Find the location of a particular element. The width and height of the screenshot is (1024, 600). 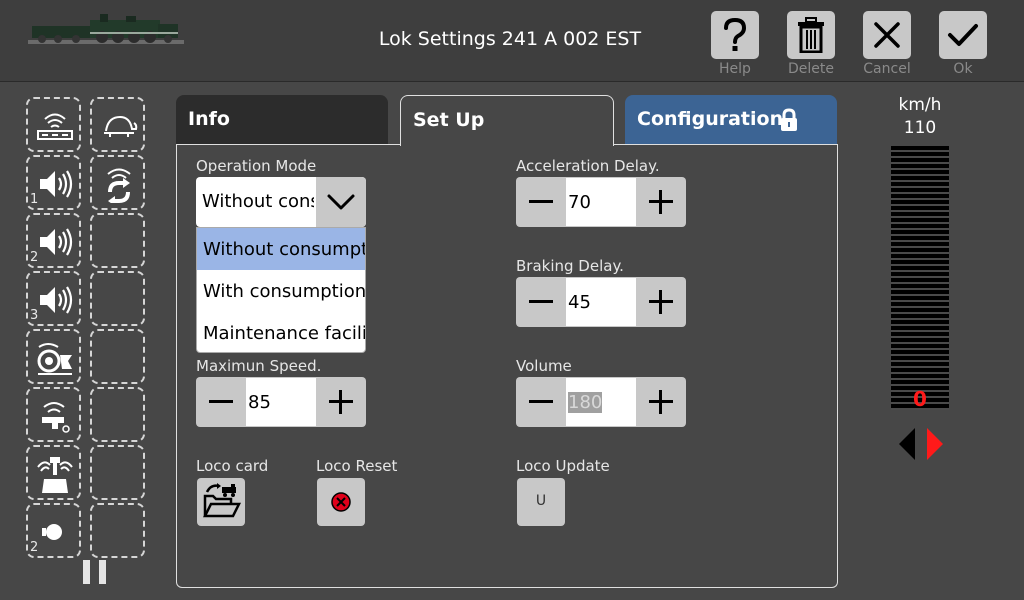

max-speed-decrease-button is located at coordinates (221, 402).